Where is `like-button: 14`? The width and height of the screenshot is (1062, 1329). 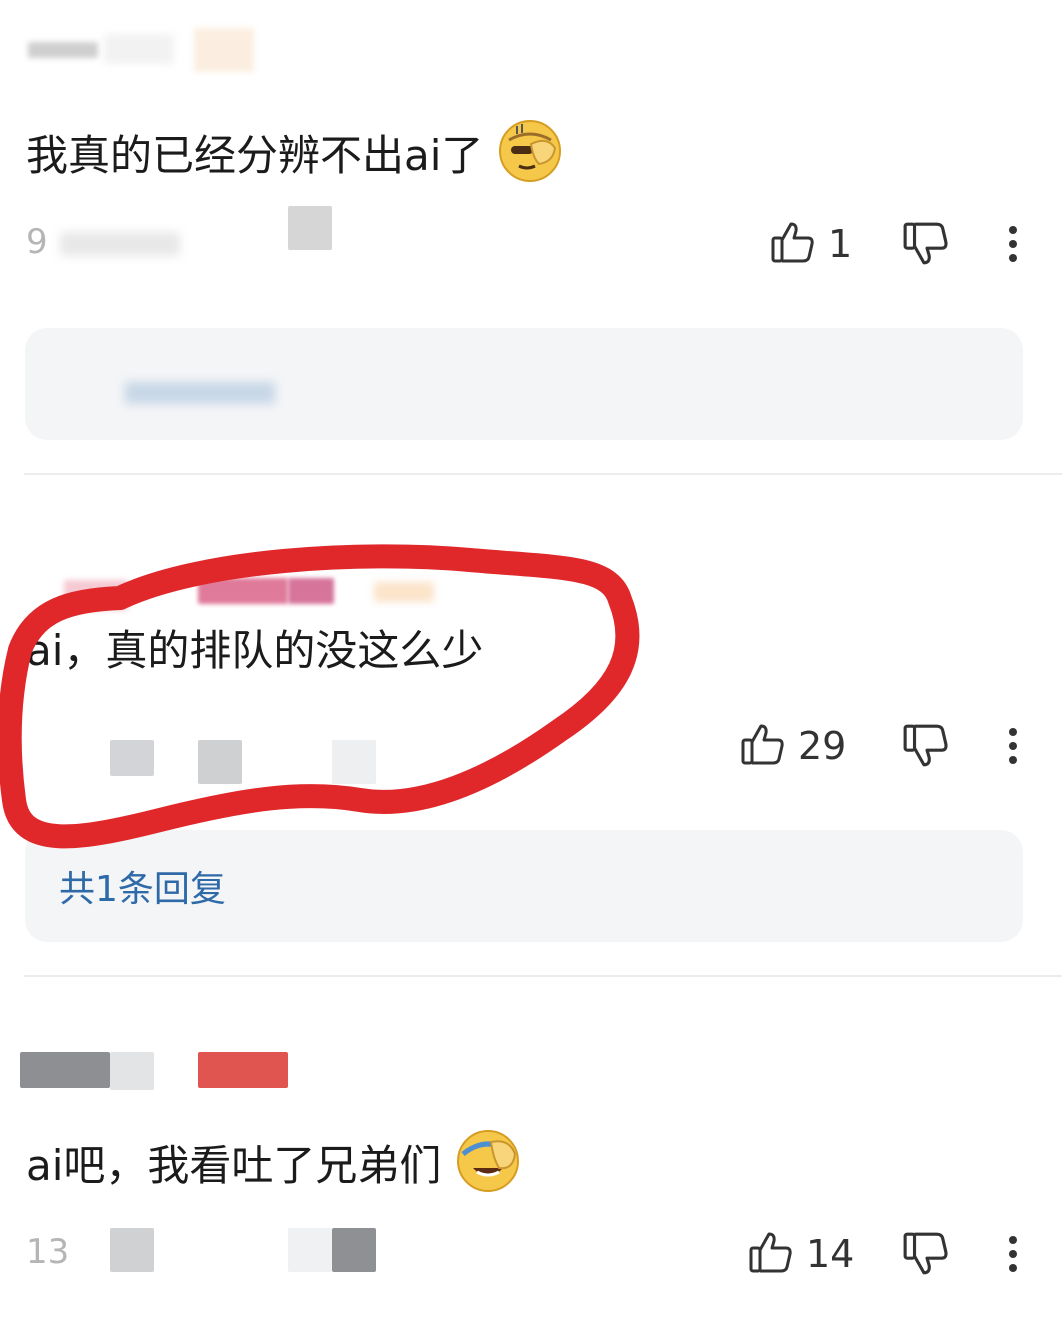 like-button: 14 is located at coordinates (801, 1254).